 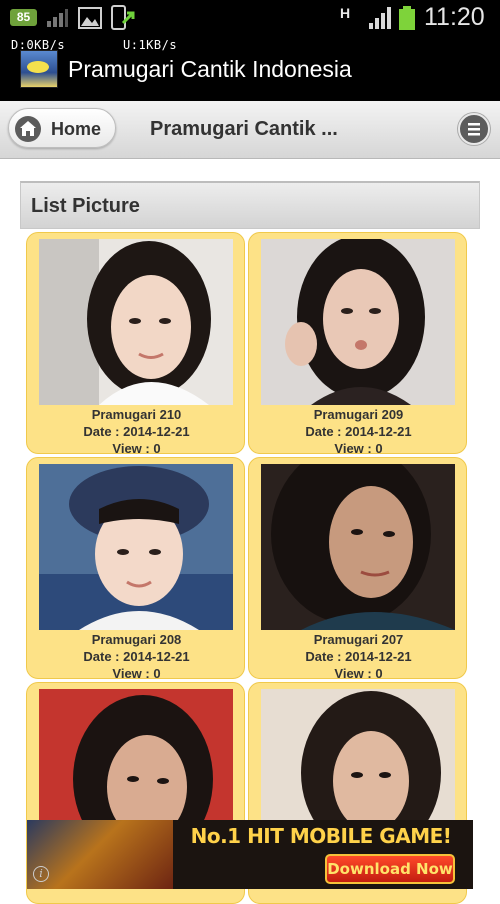 What do you see at coordinates (85, 206) in the screenshot?
I see `section-title: List Picture` at bounding box center [85, 206].